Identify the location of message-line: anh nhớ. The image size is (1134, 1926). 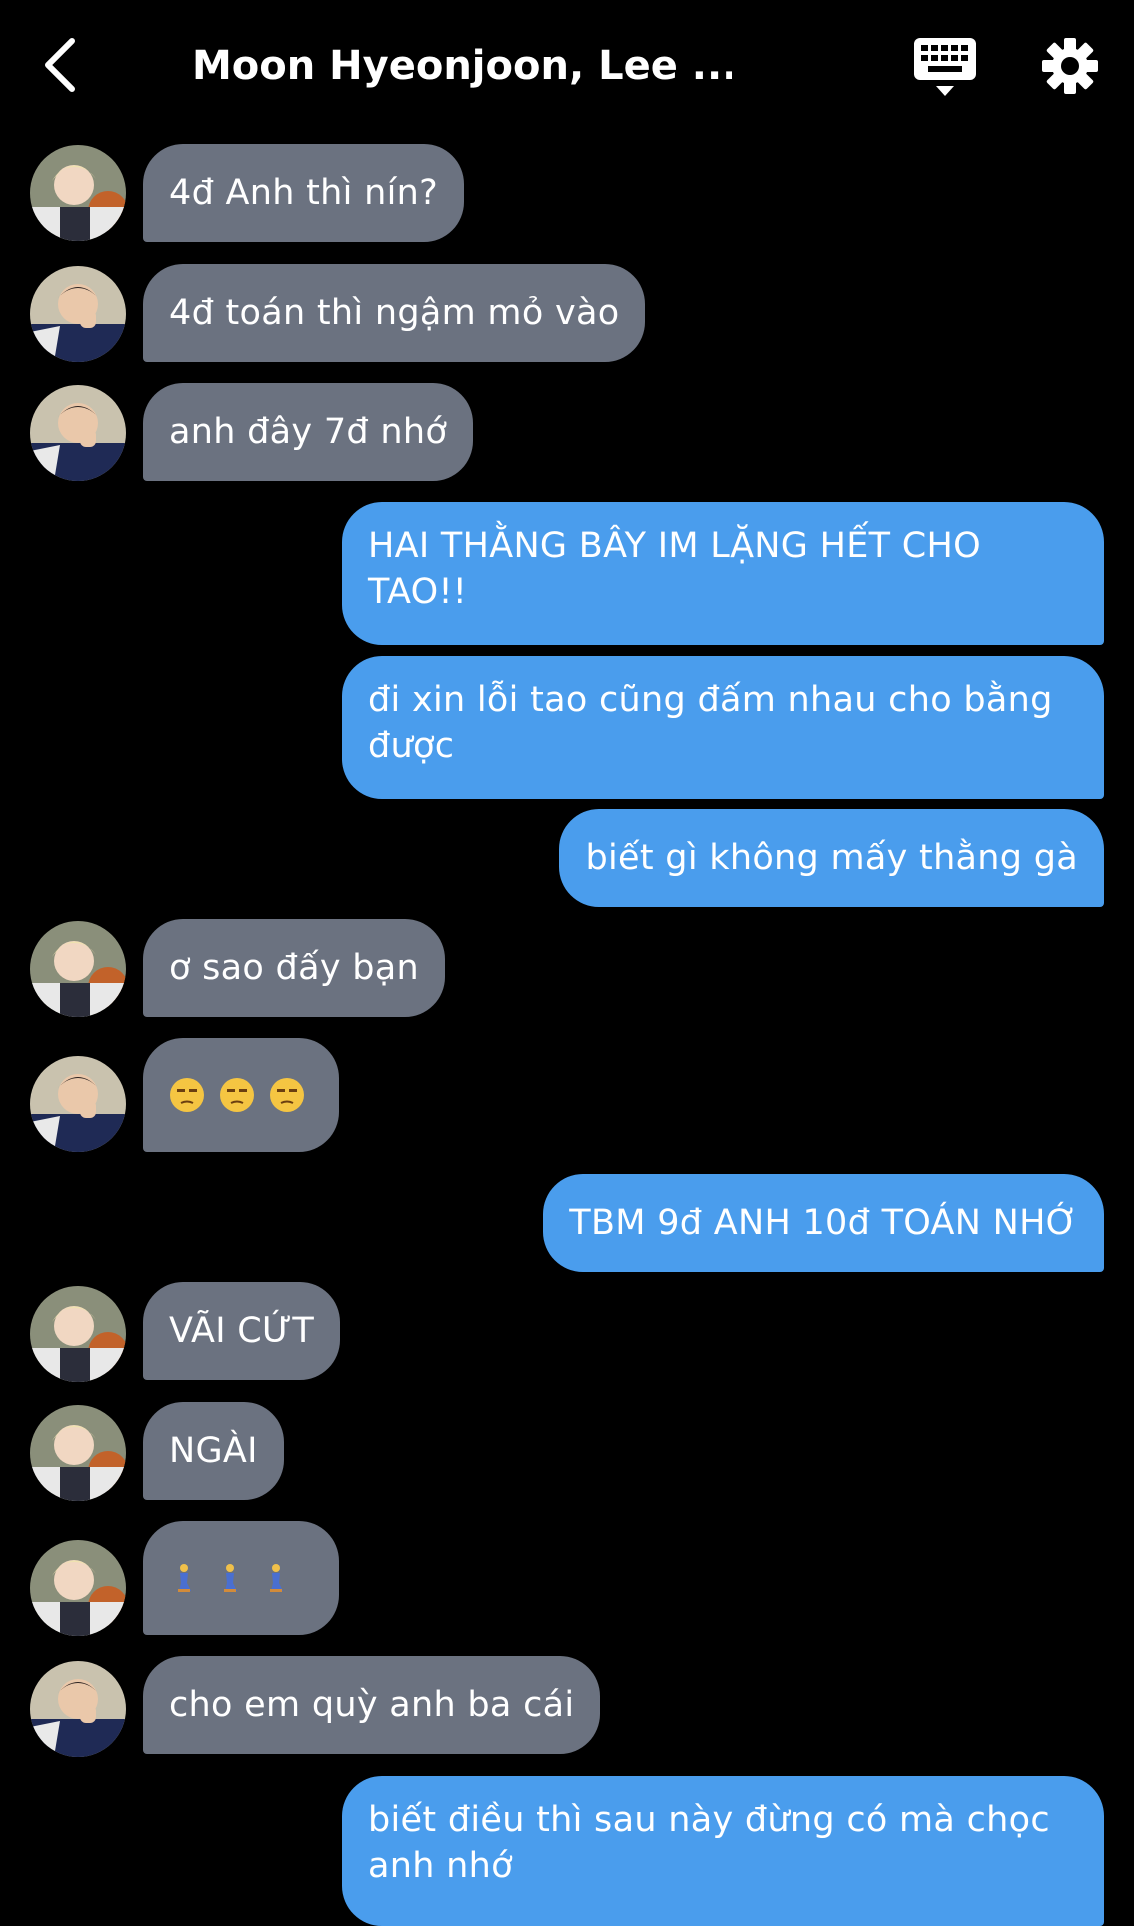
(440, 1866).